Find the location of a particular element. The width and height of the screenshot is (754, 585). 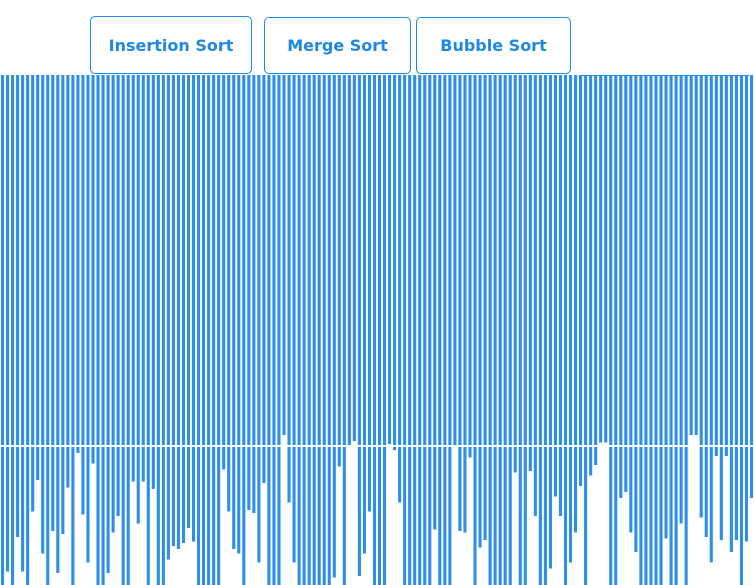

bubble-sort-button: Bubble Sort is located at coordinates (493, 45).